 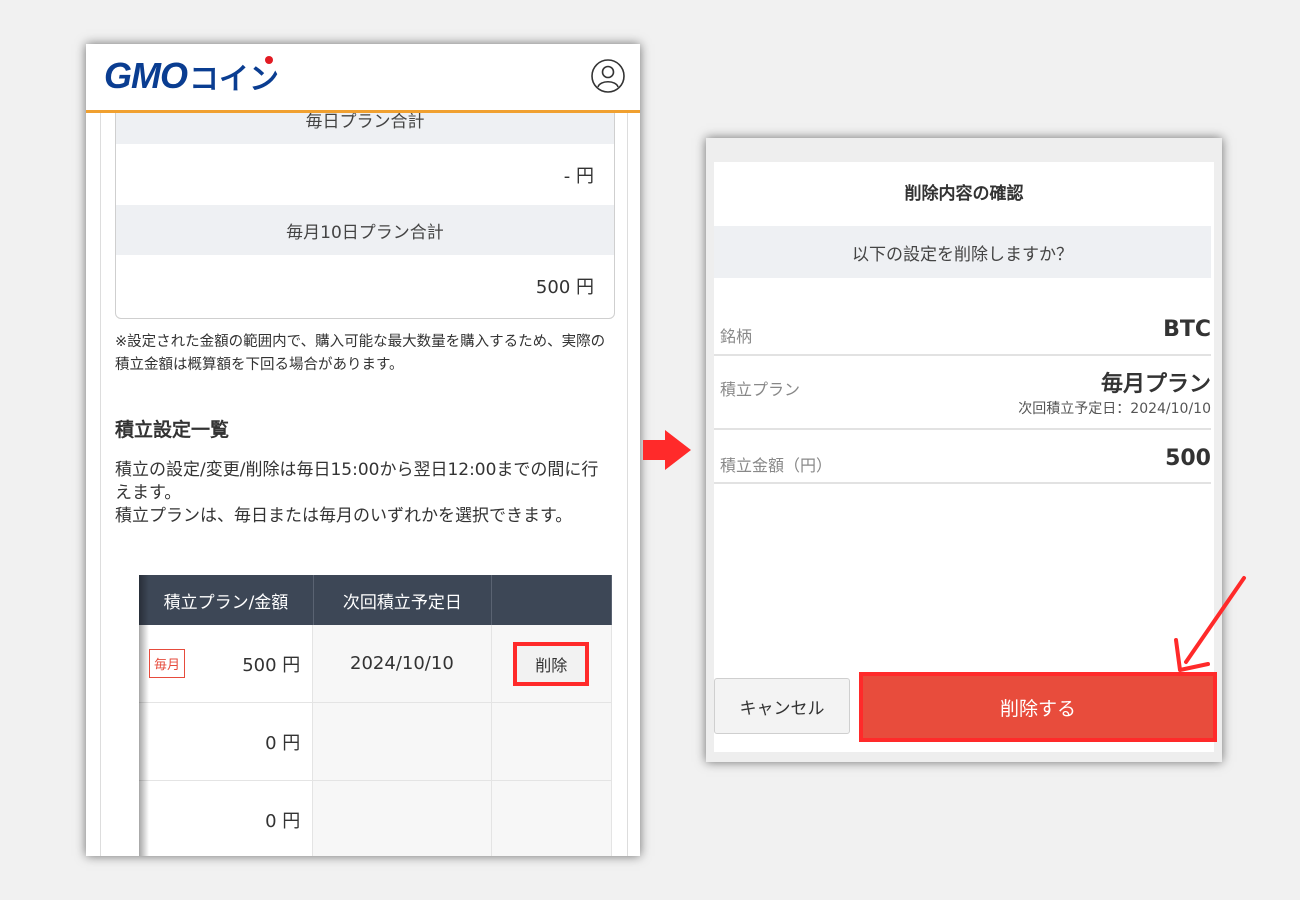 I want to click on cell-action: 削除, so click(x=551, y=663).